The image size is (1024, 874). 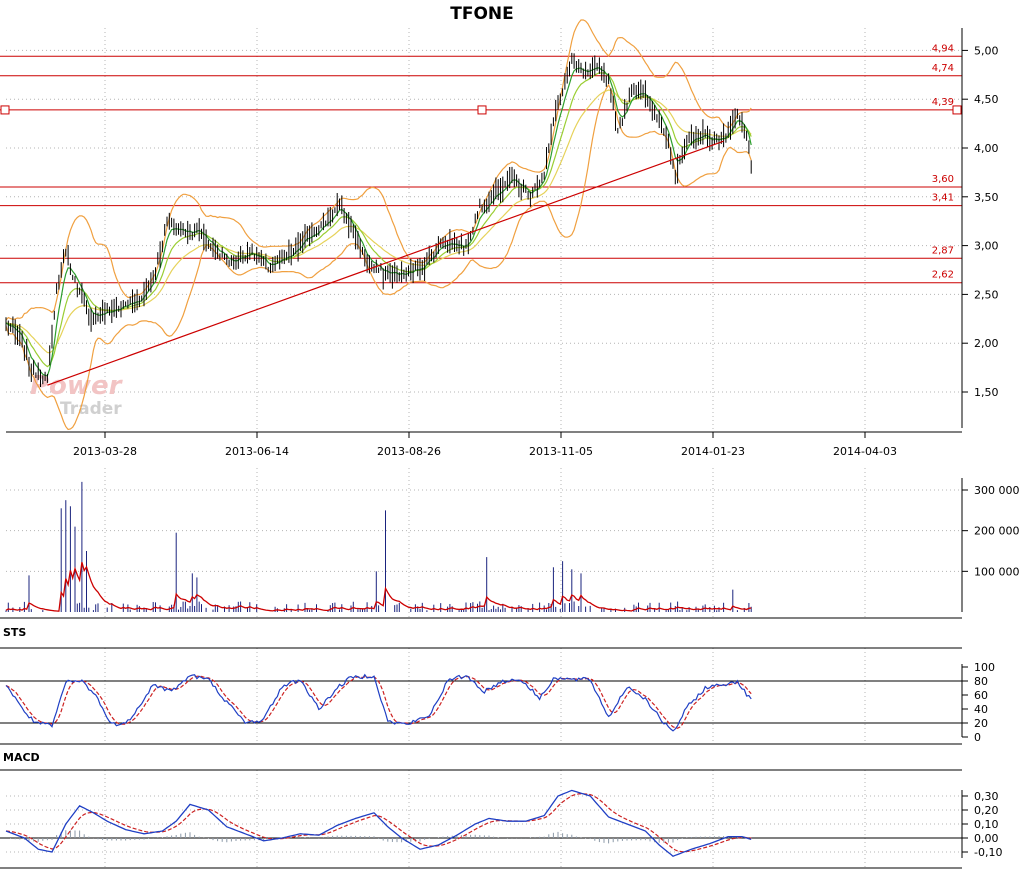 I want to click on volume-average-line, so click(x=378, y=587).